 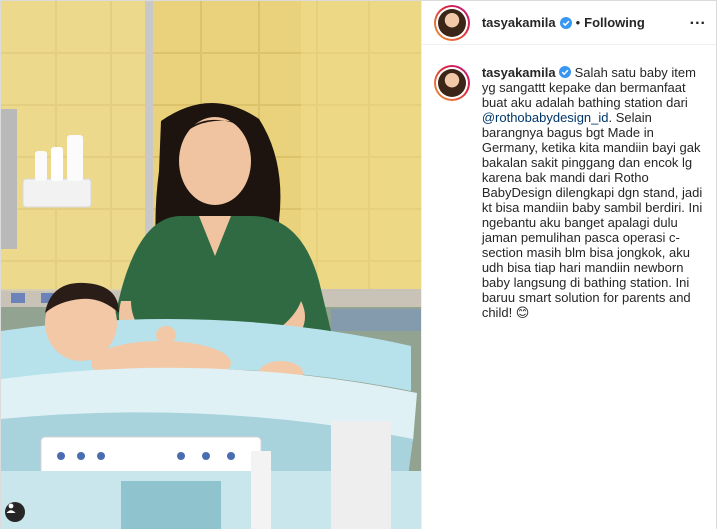 I want to click on user-tag-icon, so click(x=15, y=512).